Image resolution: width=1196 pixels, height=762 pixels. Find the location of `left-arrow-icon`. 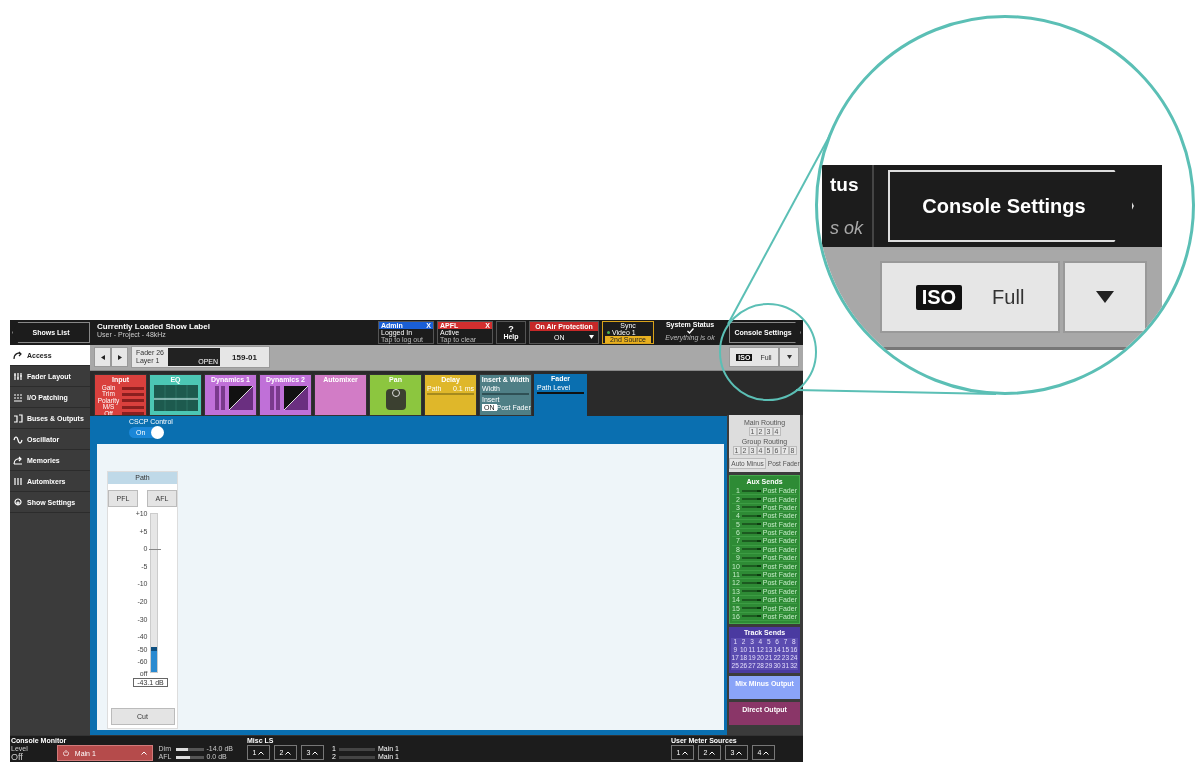

left-arrow-icon is located at coordinates (102, 357).